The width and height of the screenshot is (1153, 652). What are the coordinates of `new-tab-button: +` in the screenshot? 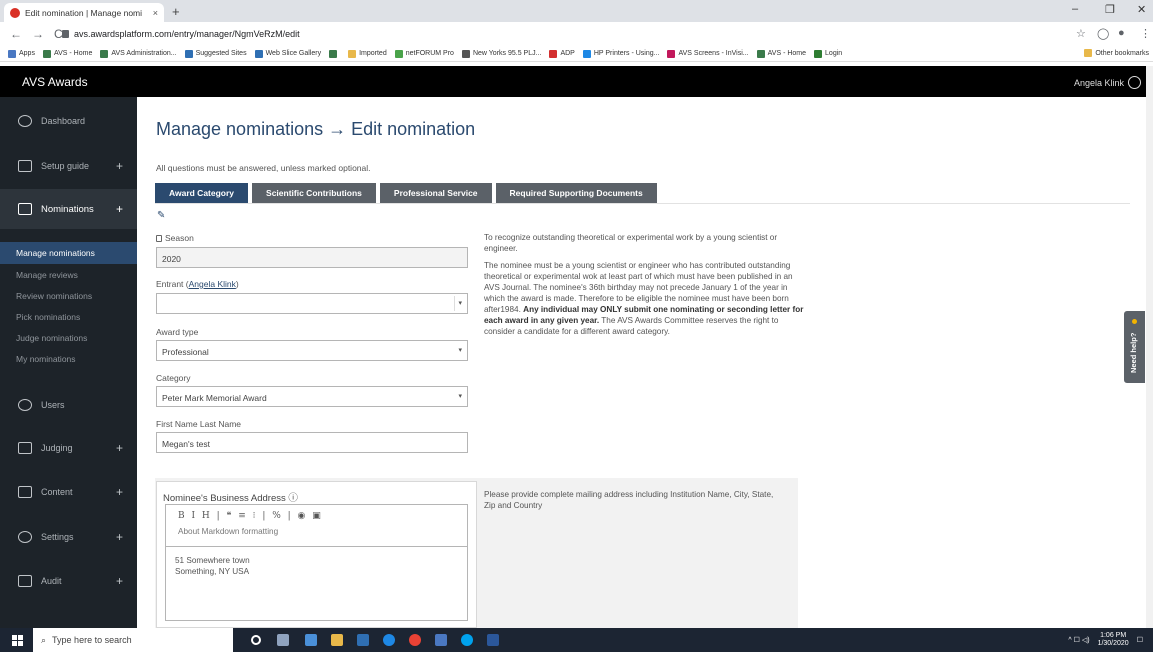 It's located at (176, 11).